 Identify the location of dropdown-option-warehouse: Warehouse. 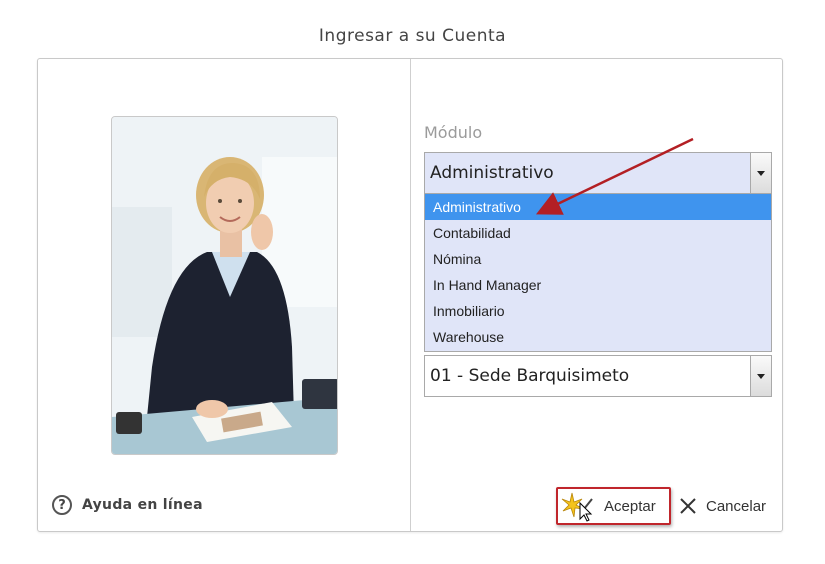
(598, 337).